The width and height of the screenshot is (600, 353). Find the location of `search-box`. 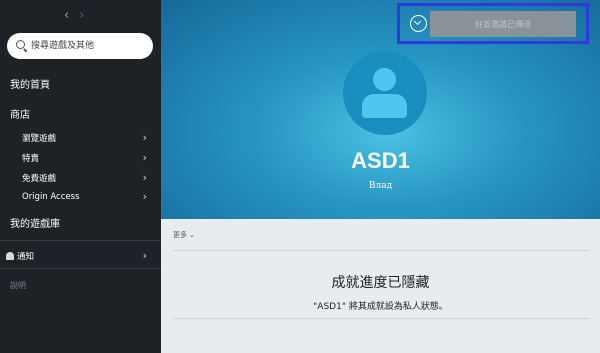

search-box is located at coordinates (80, 46).